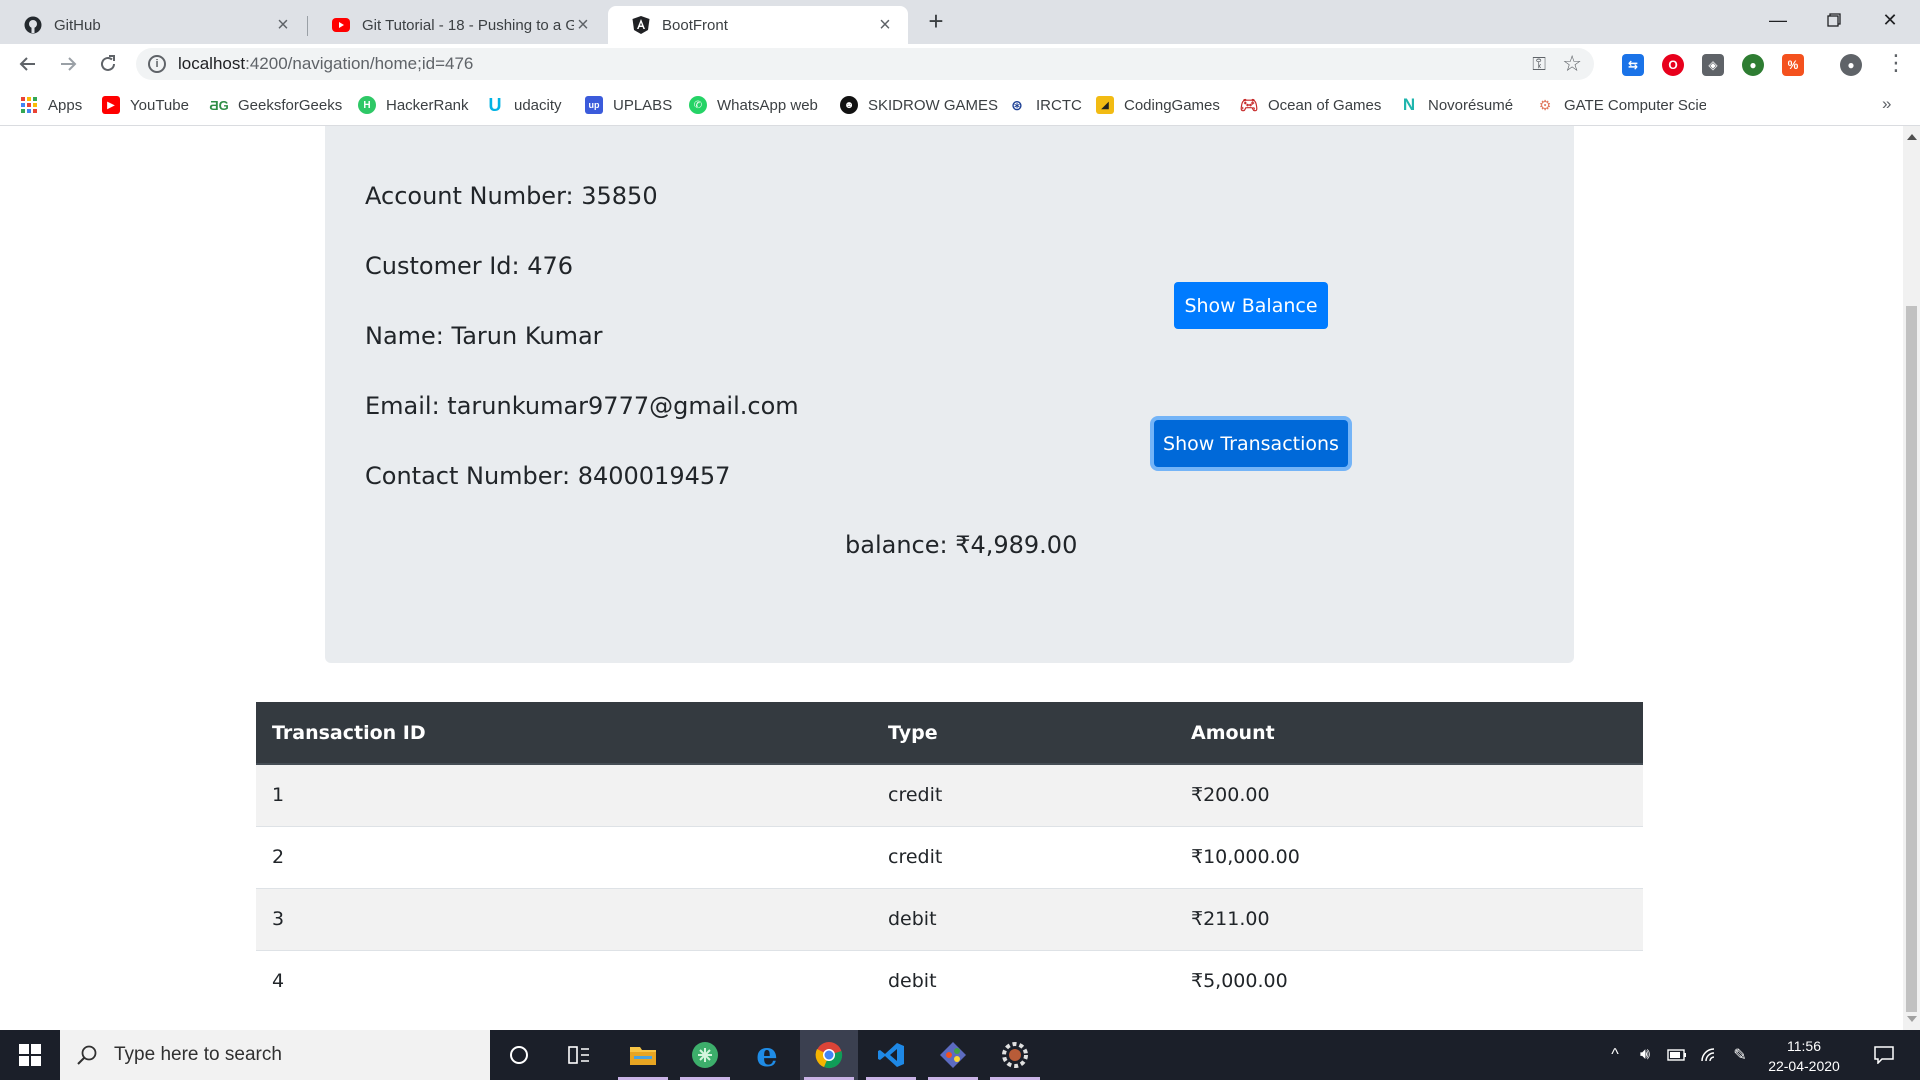 The height and width of the screenshot is (1080, 1920). I want to click on battery-icon, so click(1677, 1055).